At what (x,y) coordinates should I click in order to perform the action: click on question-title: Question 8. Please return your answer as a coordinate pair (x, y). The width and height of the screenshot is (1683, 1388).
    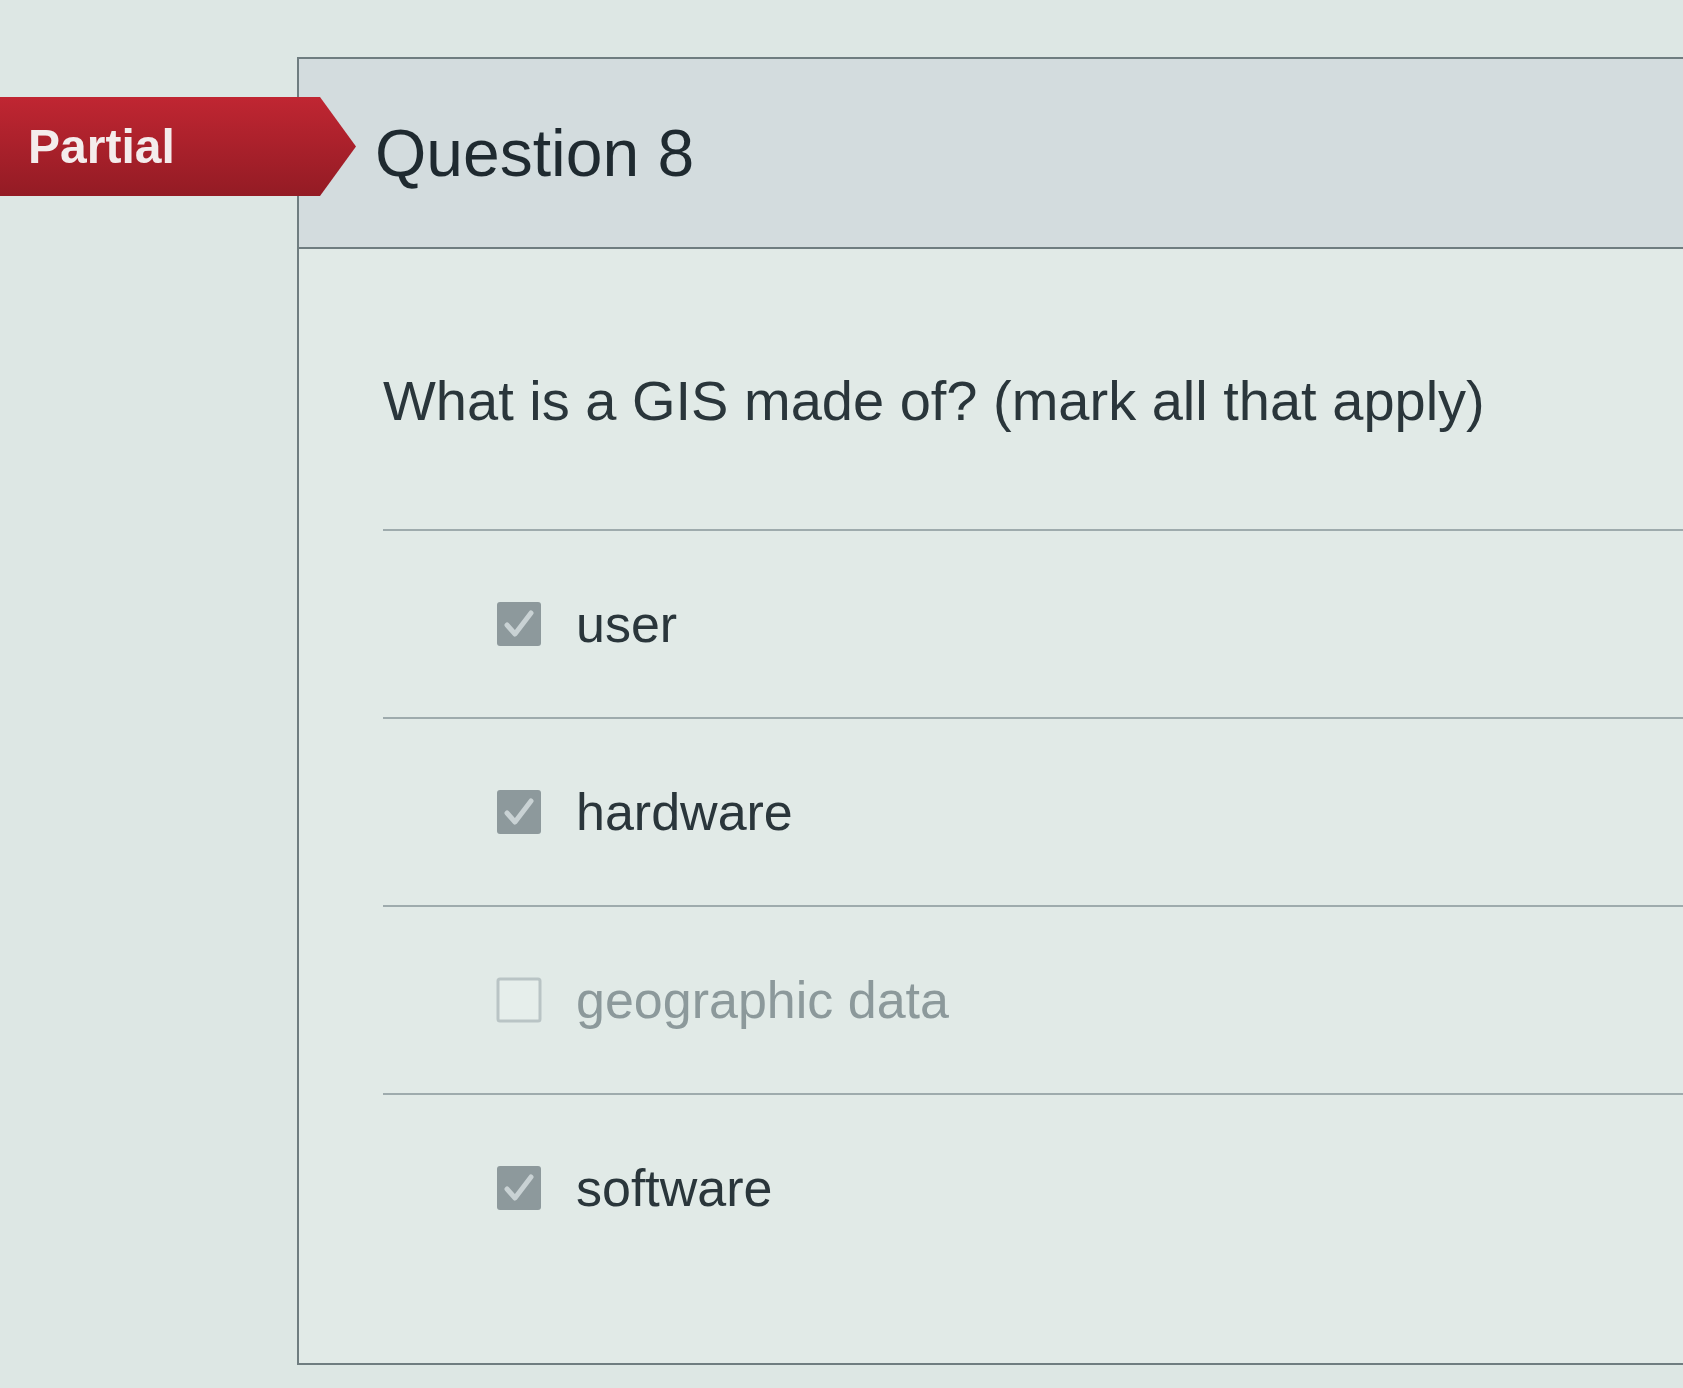
    Looking at the image, I should click on (535, 153).